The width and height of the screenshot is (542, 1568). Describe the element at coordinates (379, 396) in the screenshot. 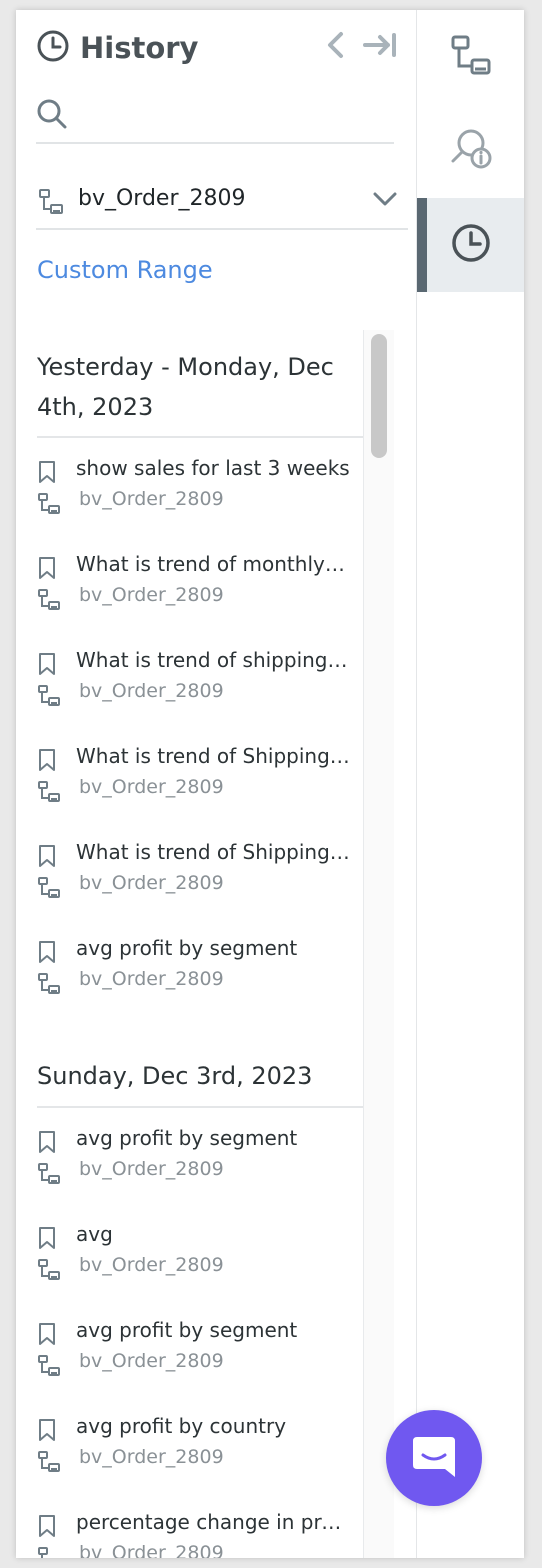

I see `scrollbar-thumb` at that location.